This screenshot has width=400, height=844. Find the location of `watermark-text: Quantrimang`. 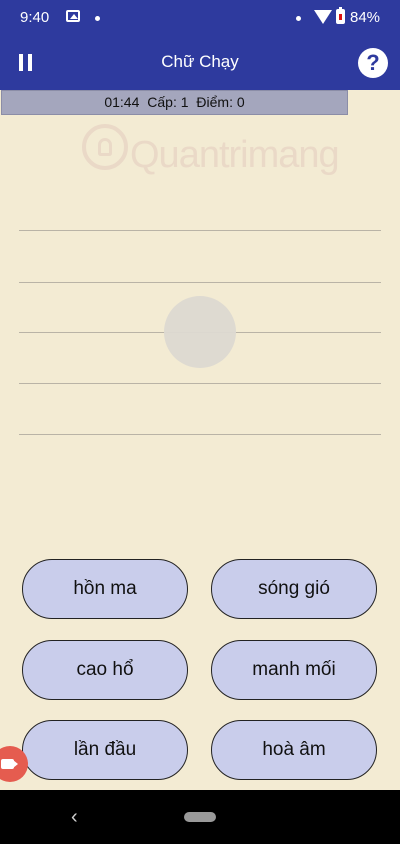

watermark-text: Quantrimang is located at coordinates (235, 155).